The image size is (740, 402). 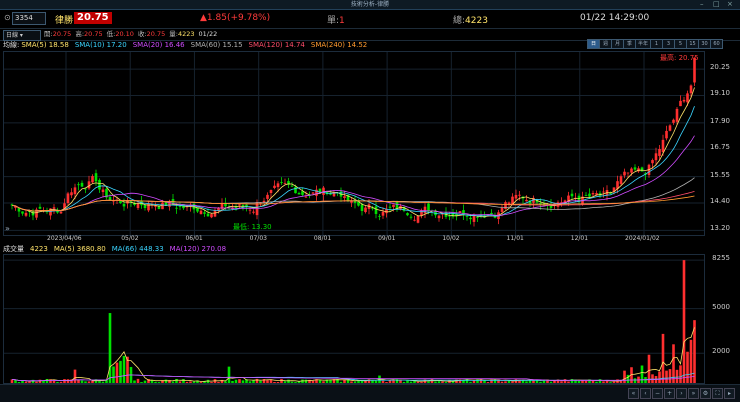 What do you see at coordinates (645, 393) in the screenshot?
I see `prev-page-icon: ‹` at bounding box center [645, 393].